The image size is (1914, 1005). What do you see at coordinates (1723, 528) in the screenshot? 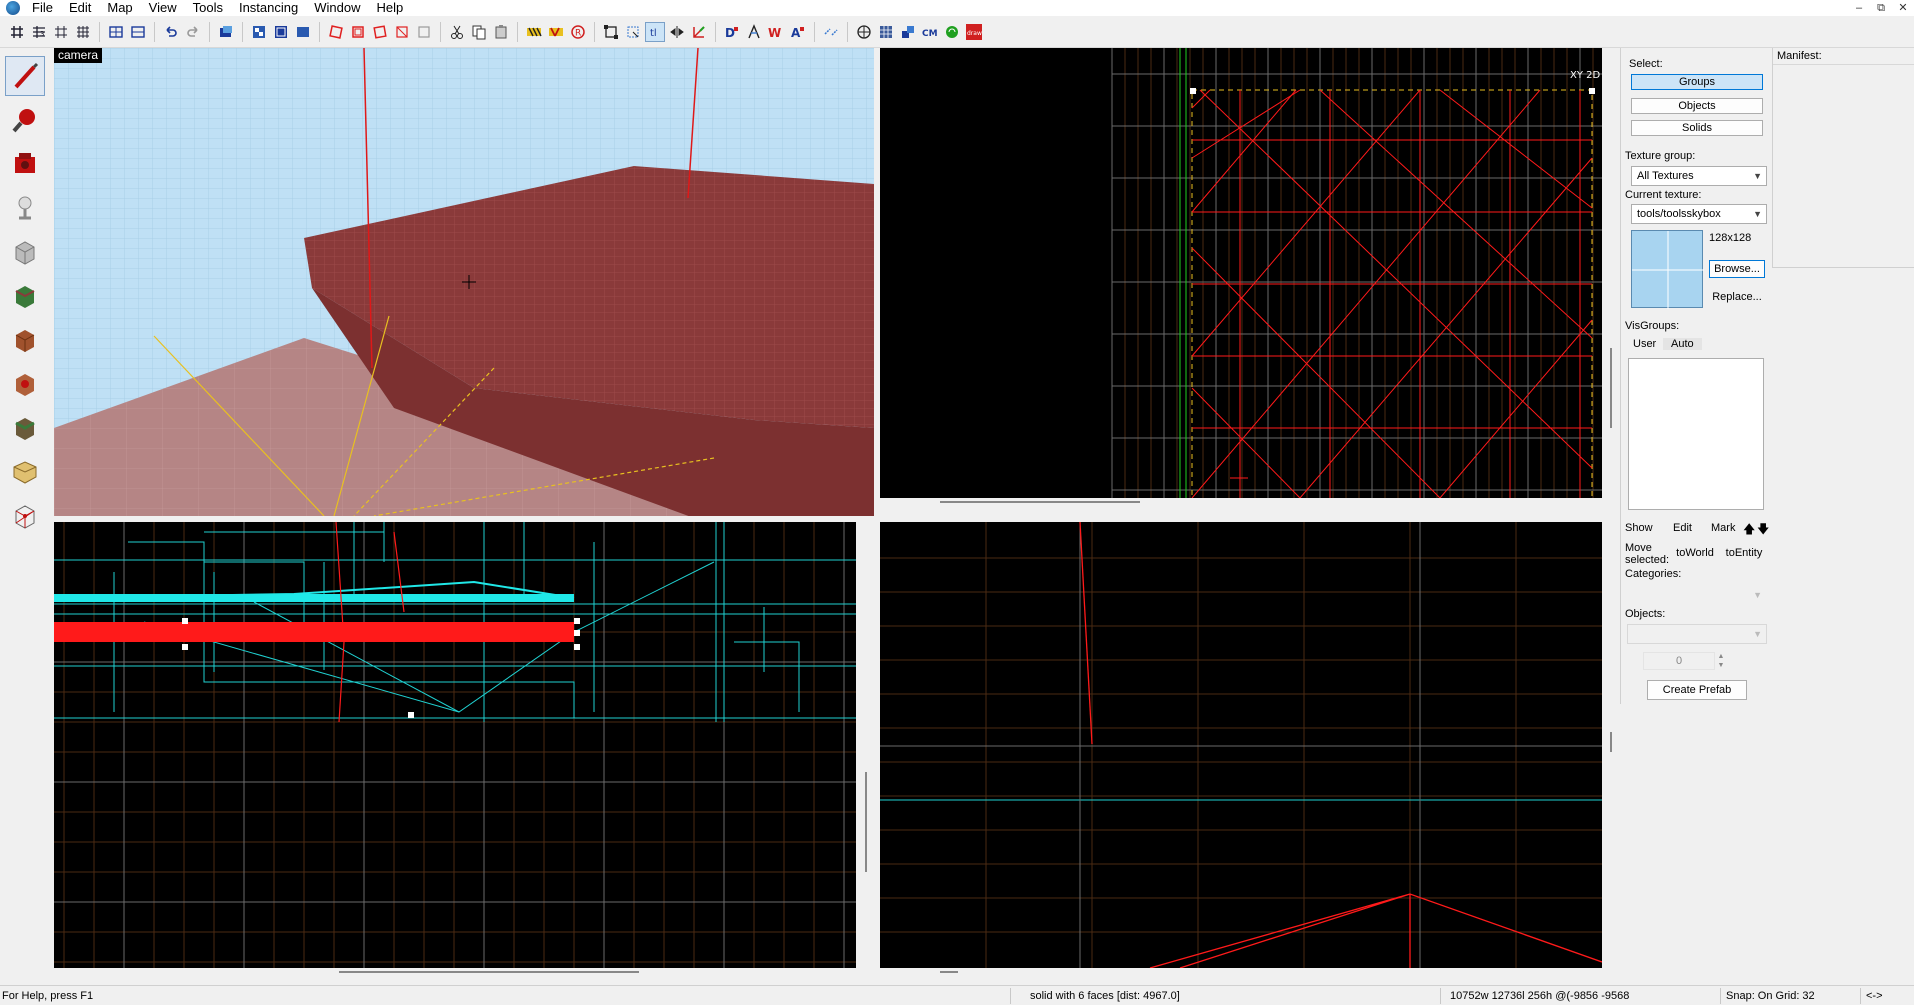
I see `mark-button: Mark` at bounding box center [1723, 528].